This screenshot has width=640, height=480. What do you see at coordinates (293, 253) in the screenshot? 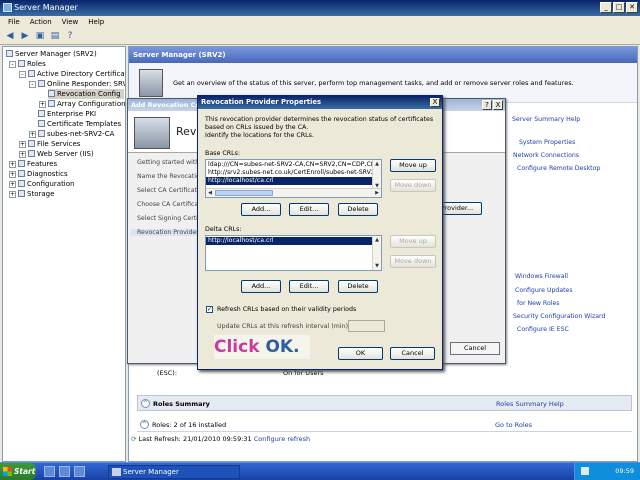
I see `delta-crls-list: http://localhost/ca.crl ▲ ▼` at bounding box center [293, 253].